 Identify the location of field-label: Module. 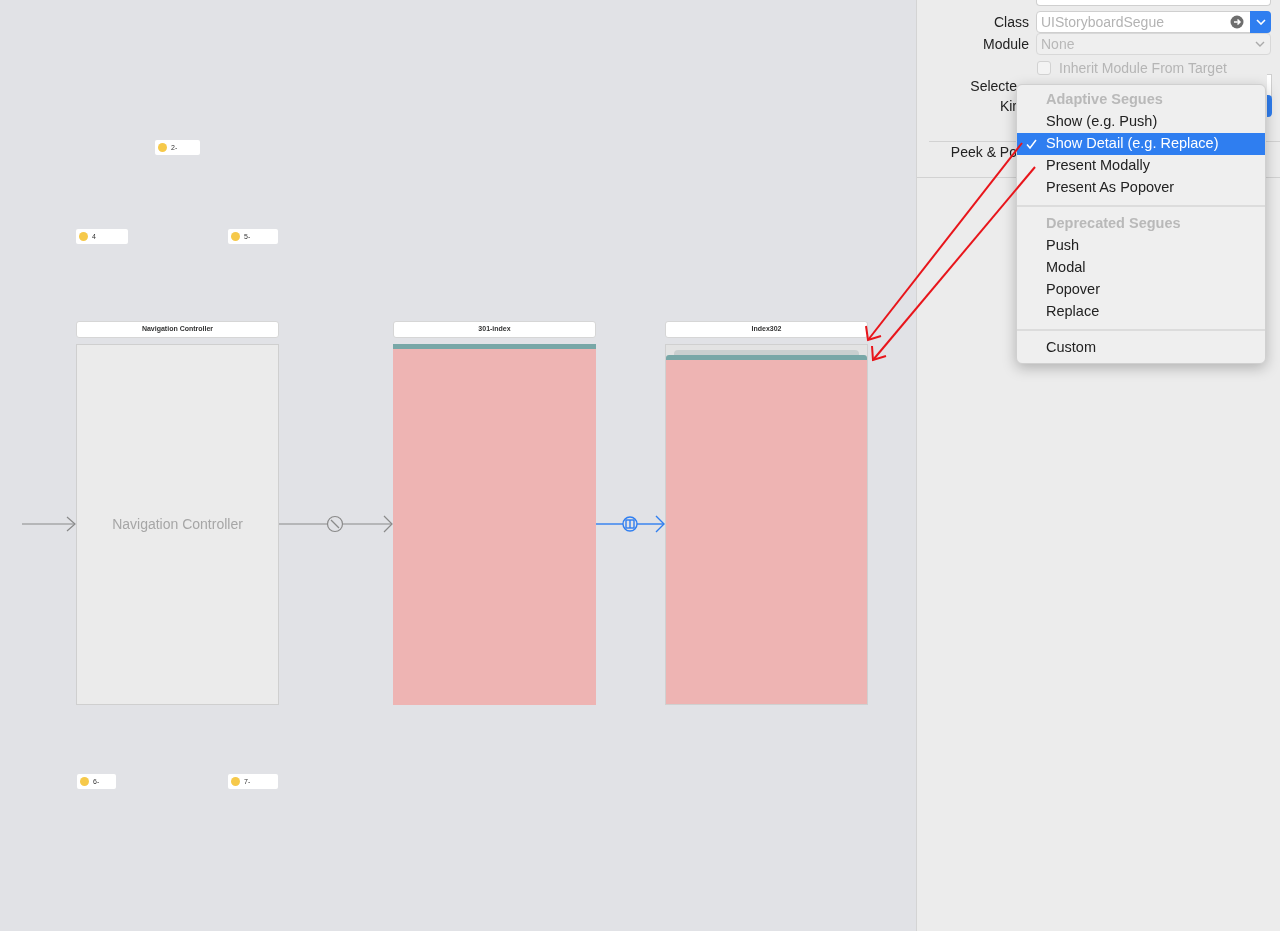
(1005, 44).